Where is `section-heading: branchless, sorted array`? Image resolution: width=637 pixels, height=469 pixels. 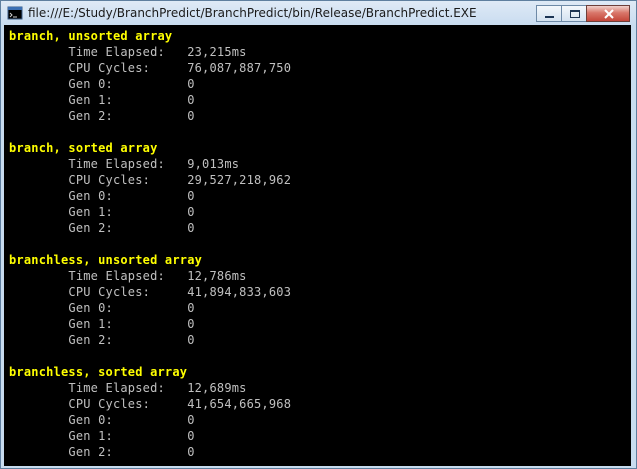 section-heading: branchless, sorted array is located at coordinates (98, 372).